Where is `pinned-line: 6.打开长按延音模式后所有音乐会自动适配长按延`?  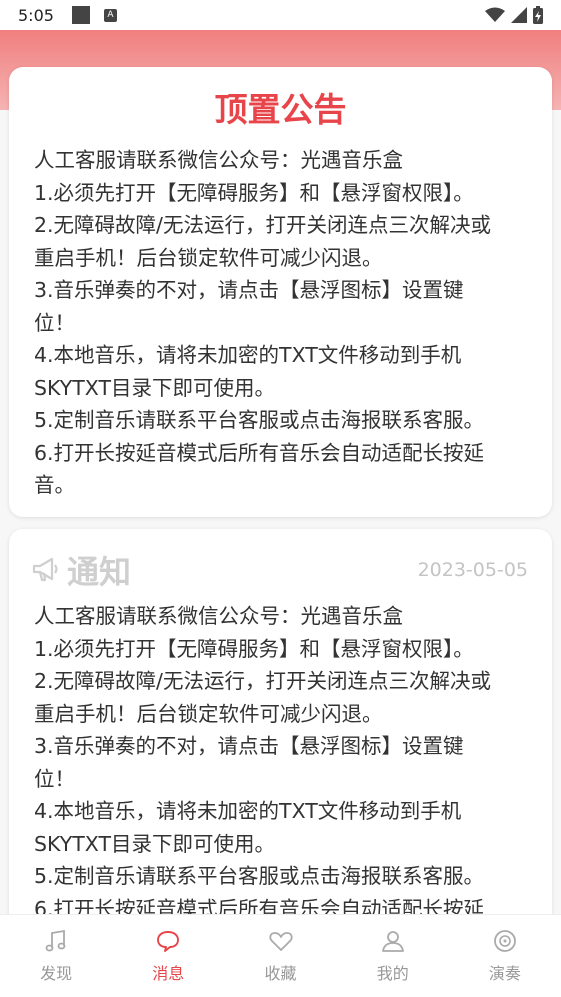
pinned-line: 6.打开长按延音模式后所有音乐会自动适配长按延 is located at coordinates (259, 452).